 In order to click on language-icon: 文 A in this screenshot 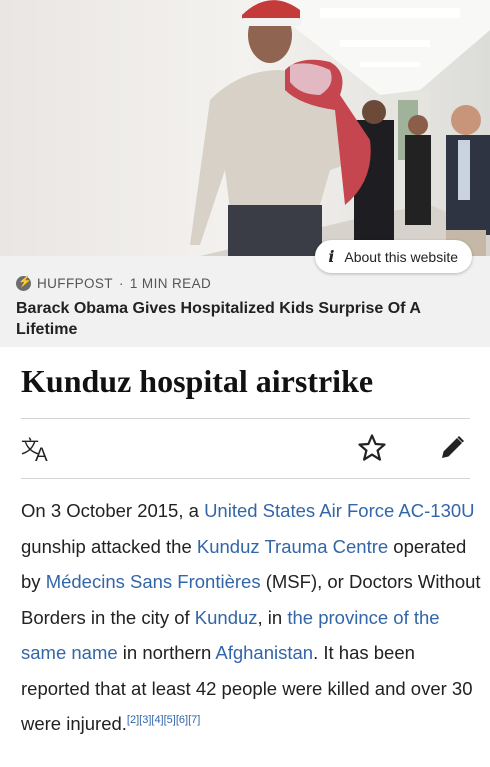, I will do `click(38, 448)`.